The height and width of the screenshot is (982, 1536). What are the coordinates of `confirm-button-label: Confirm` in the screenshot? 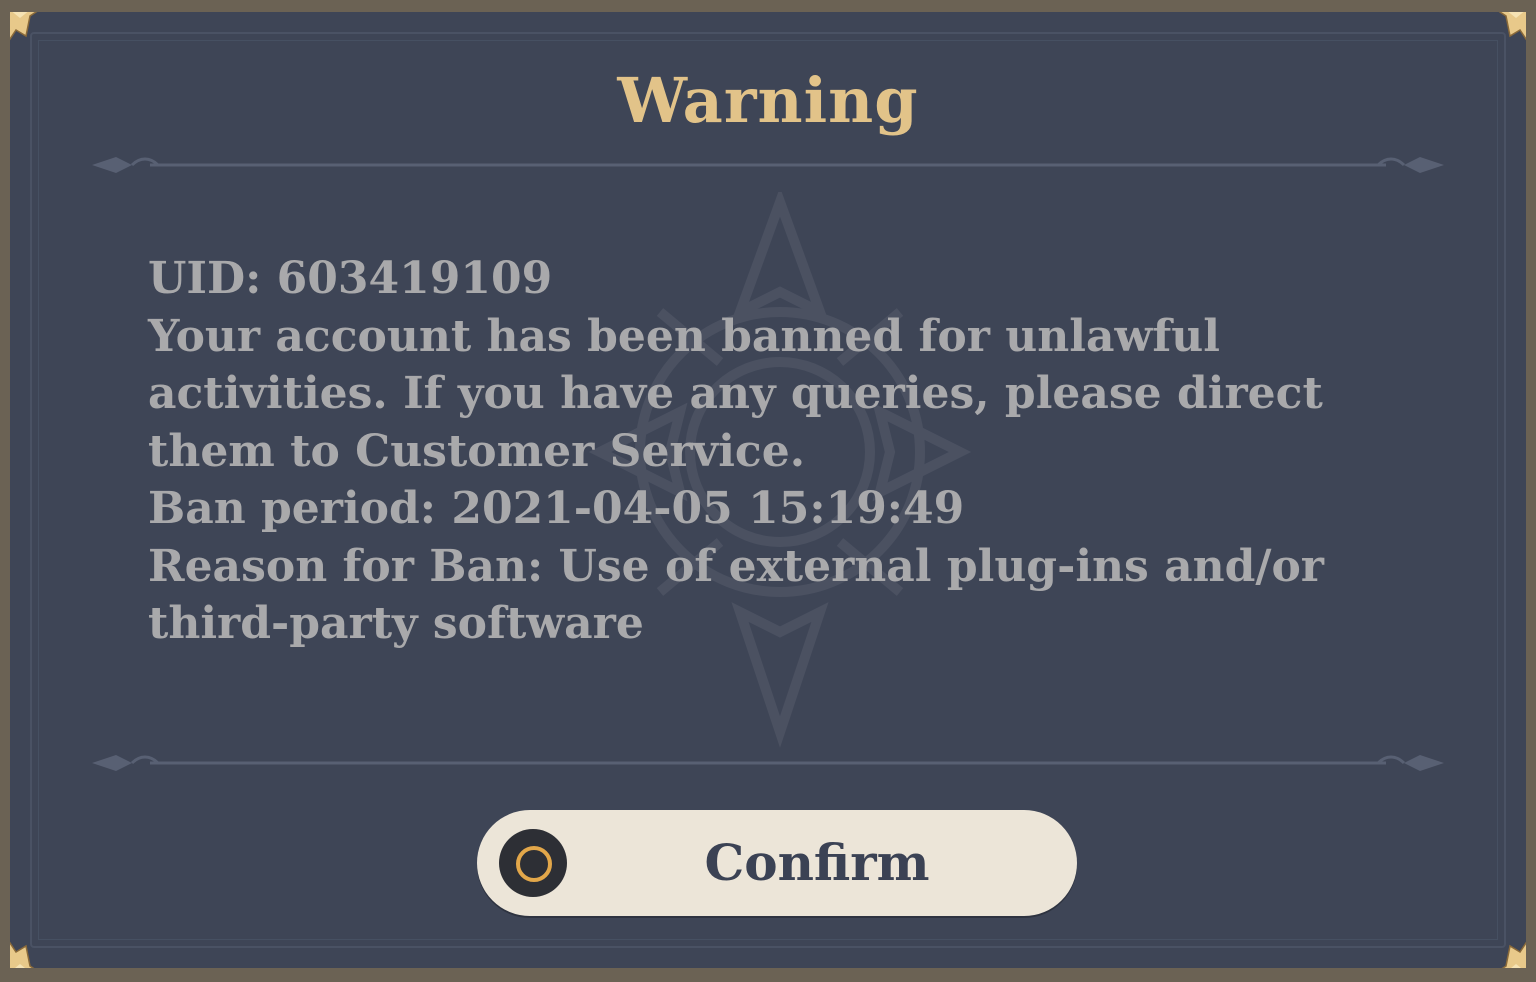 It's located at (817, 862).